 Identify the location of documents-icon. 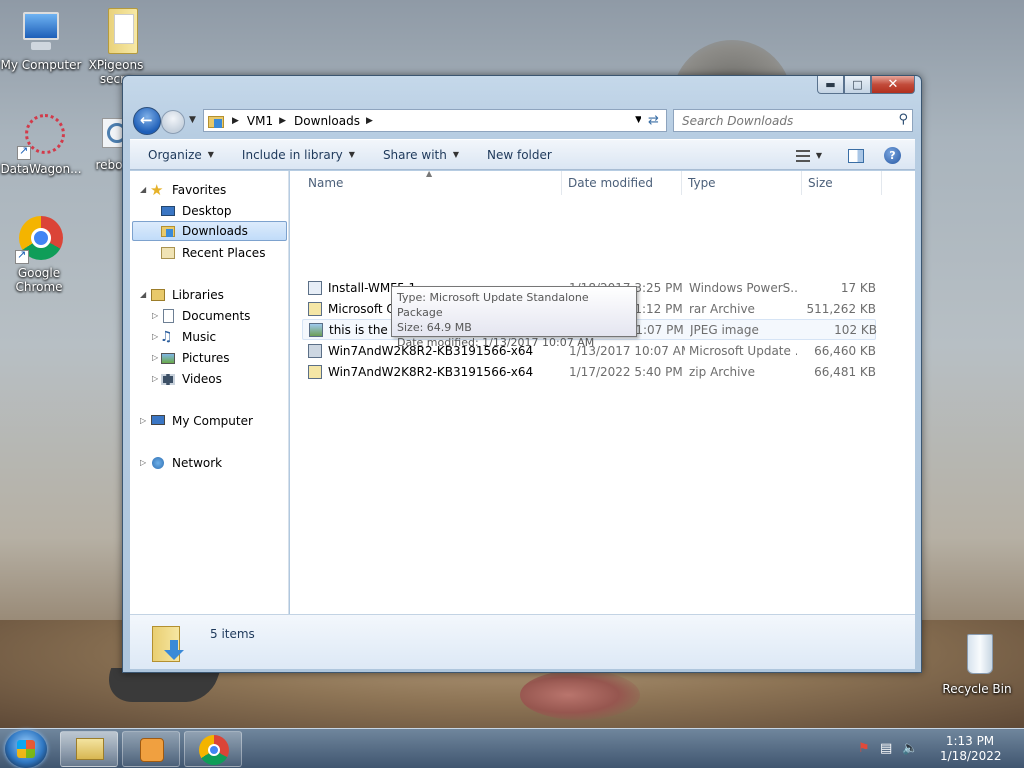
(168, 316).